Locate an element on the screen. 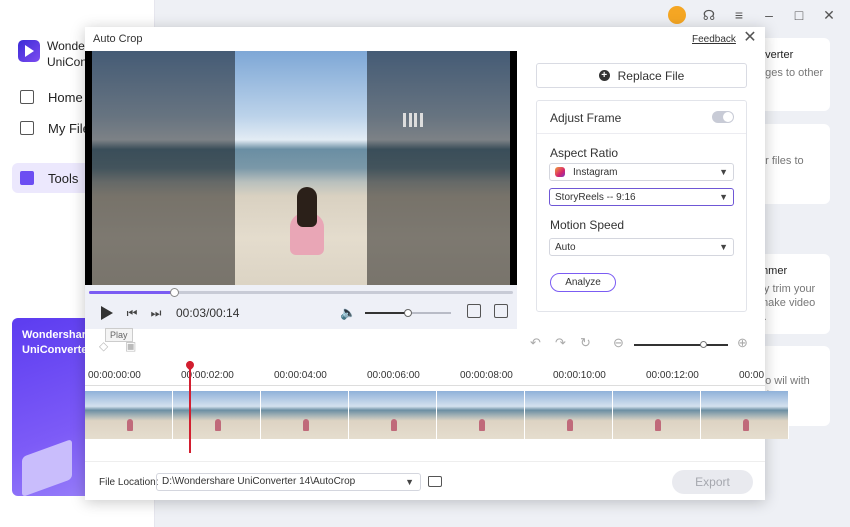 The height and width of the screenshot is (527, 850). minimize-icon: – is located at coordinates (769, 15).